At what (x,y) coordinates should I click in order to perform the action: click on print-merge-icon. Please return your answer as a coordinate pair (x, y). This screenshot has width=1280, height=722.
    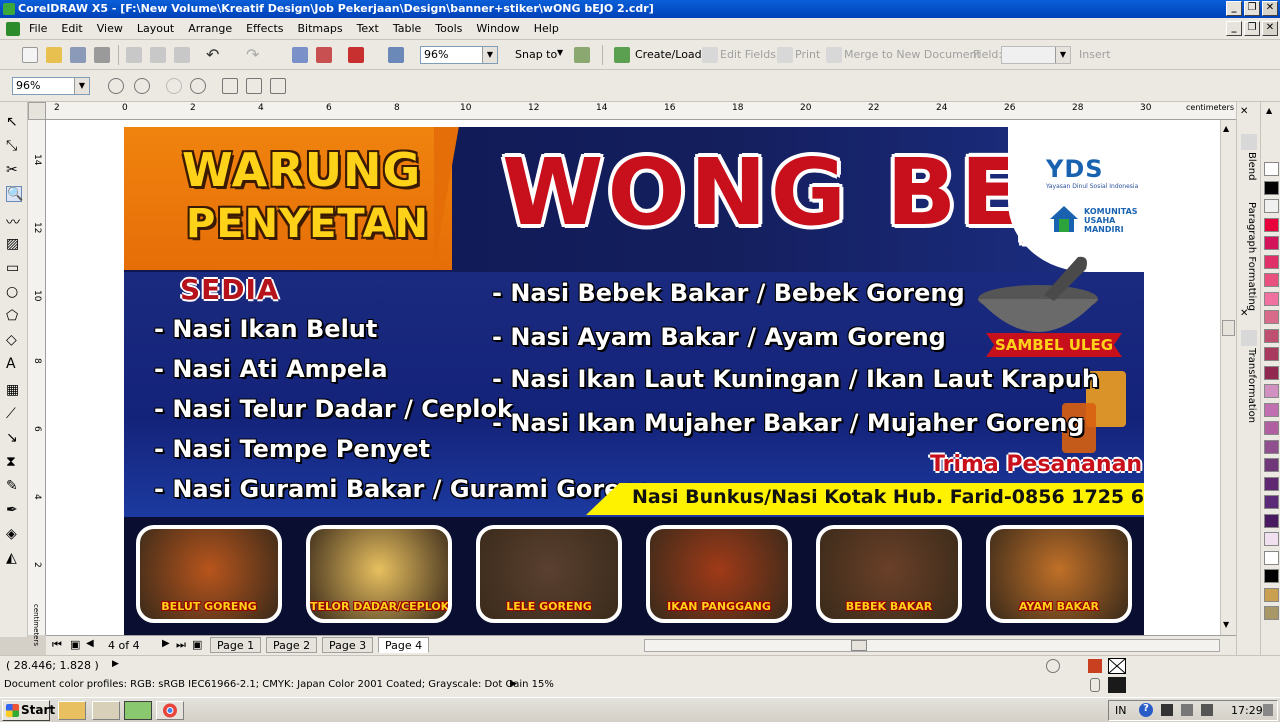
    Looking at the image, I should click on (785, 55).